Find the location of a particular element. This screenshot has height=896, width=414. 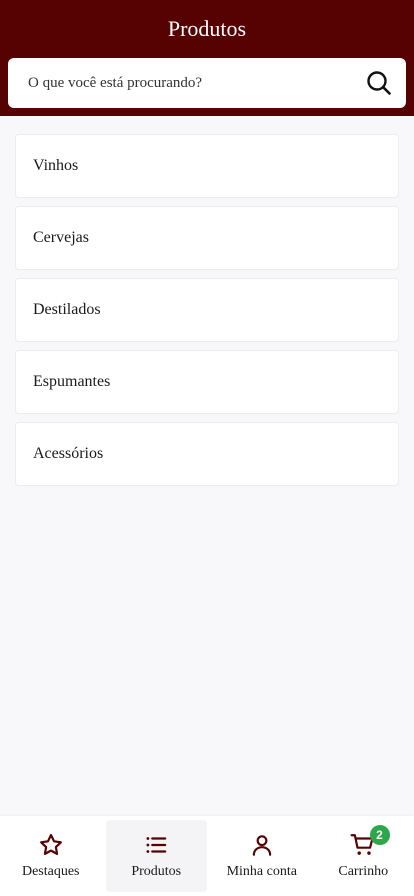

star-icon is located at coordinates (51, 845).